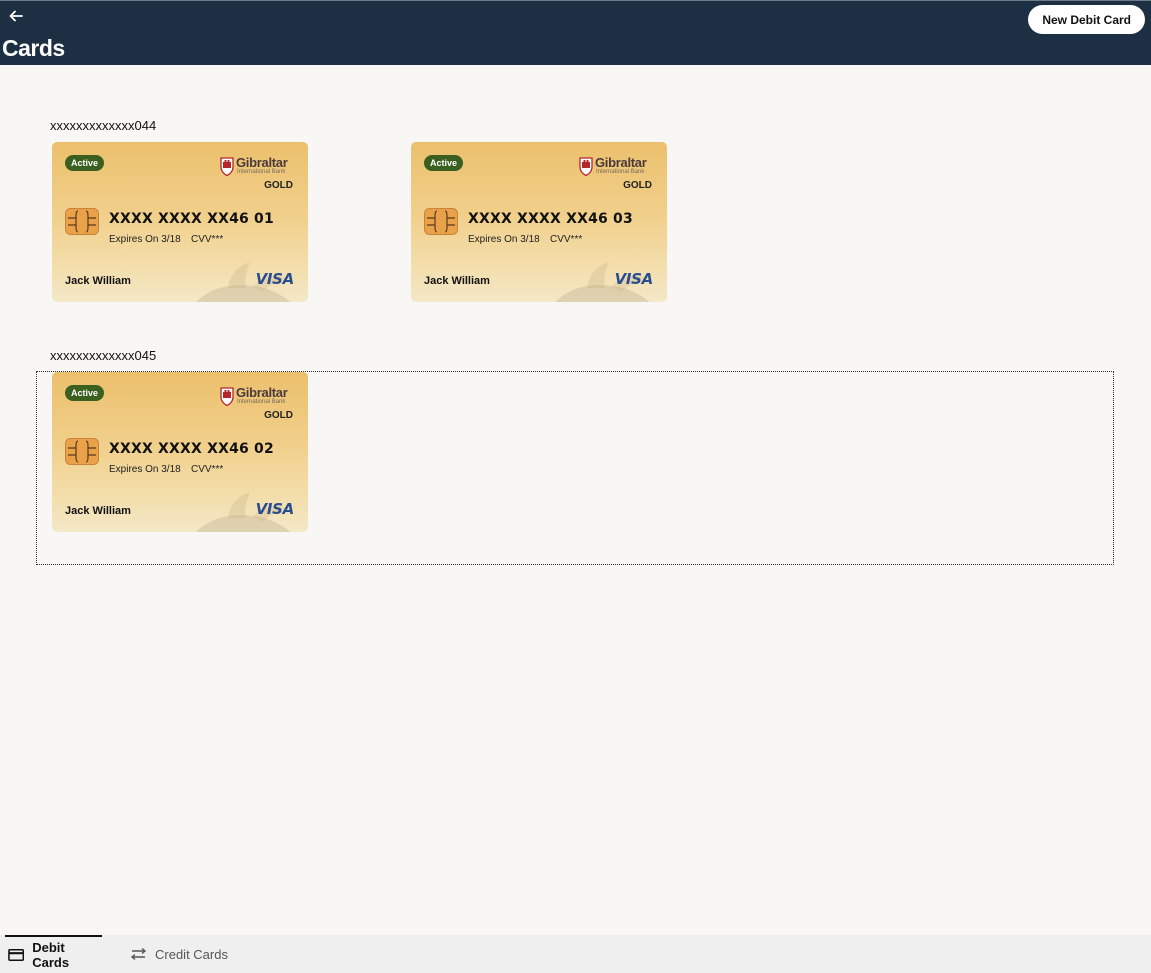  I want to click on arrow-left-icon, so click(16, 16).